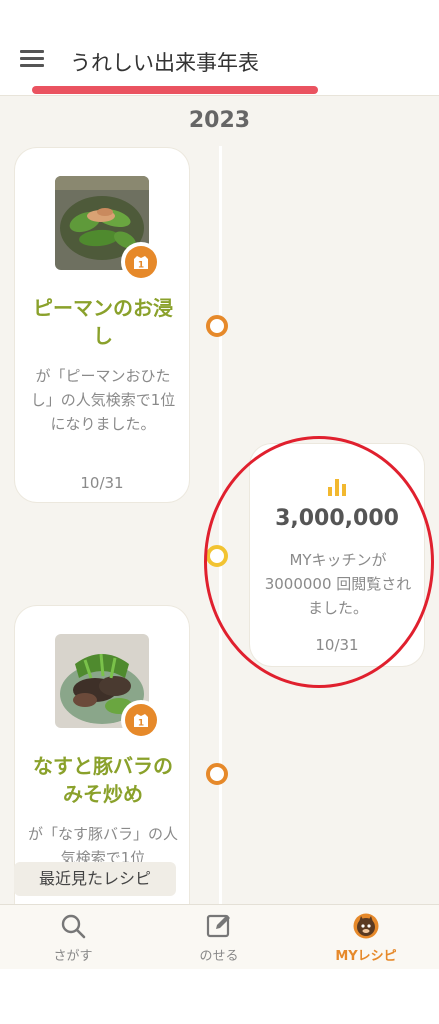 Image resolution: width=439 pixels, height=1024 pixels. I want to click on timeline-year: 2023, so click(219, 120).